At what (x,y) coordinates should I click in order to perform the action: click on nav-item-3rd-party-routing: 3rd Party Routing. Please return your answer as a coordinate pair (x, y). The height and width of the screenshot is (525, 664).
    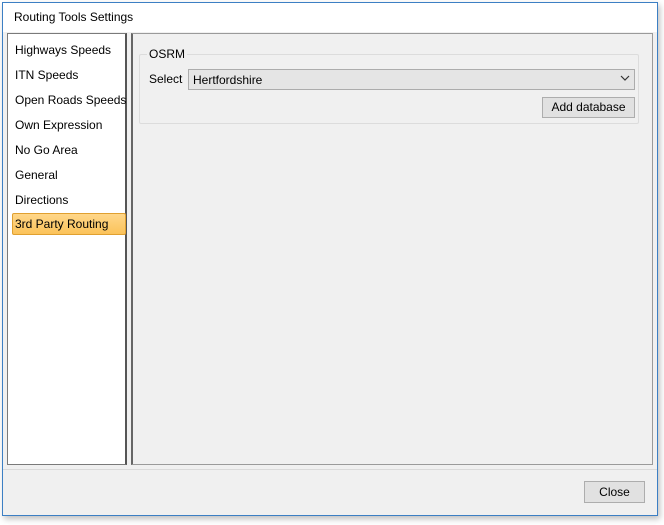
    Looking at the image, I should click on (69, 224).